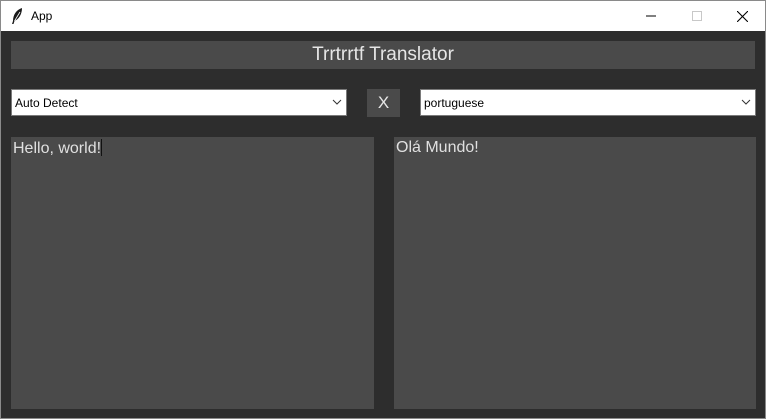  I want to click on output-text: Olá Mundo!, so click(437, 147).